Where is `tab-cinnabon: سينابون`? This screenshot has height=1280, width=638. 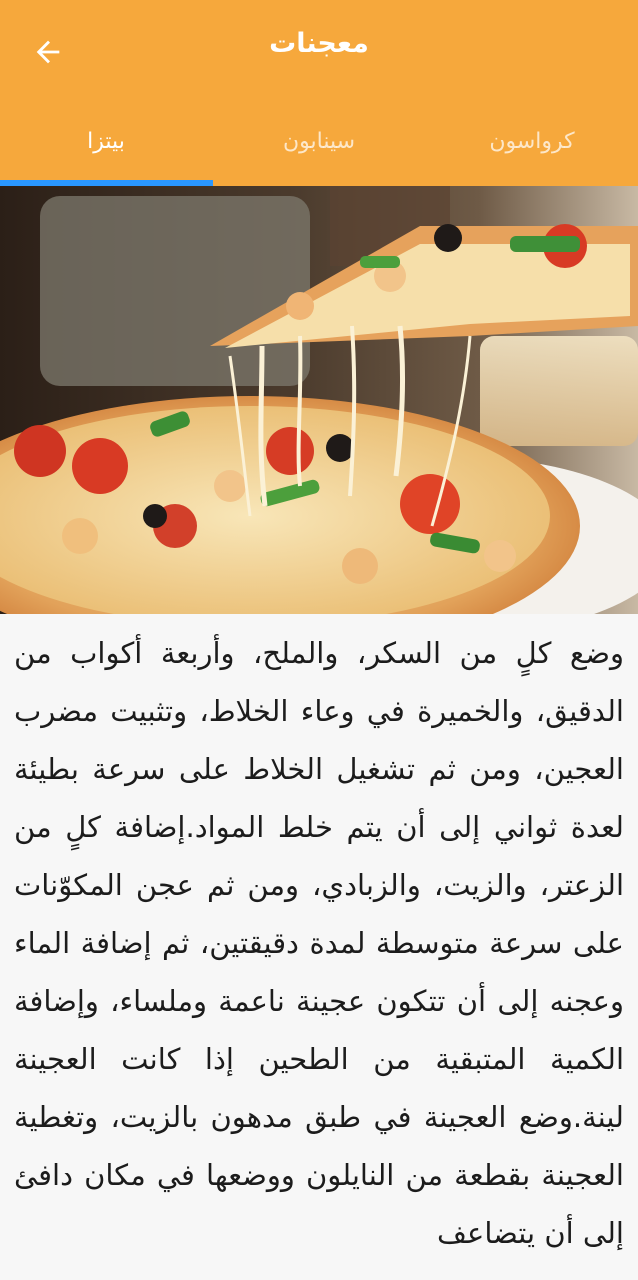
tab-cinnabon: سينابون is located at coordinates (319, 141).